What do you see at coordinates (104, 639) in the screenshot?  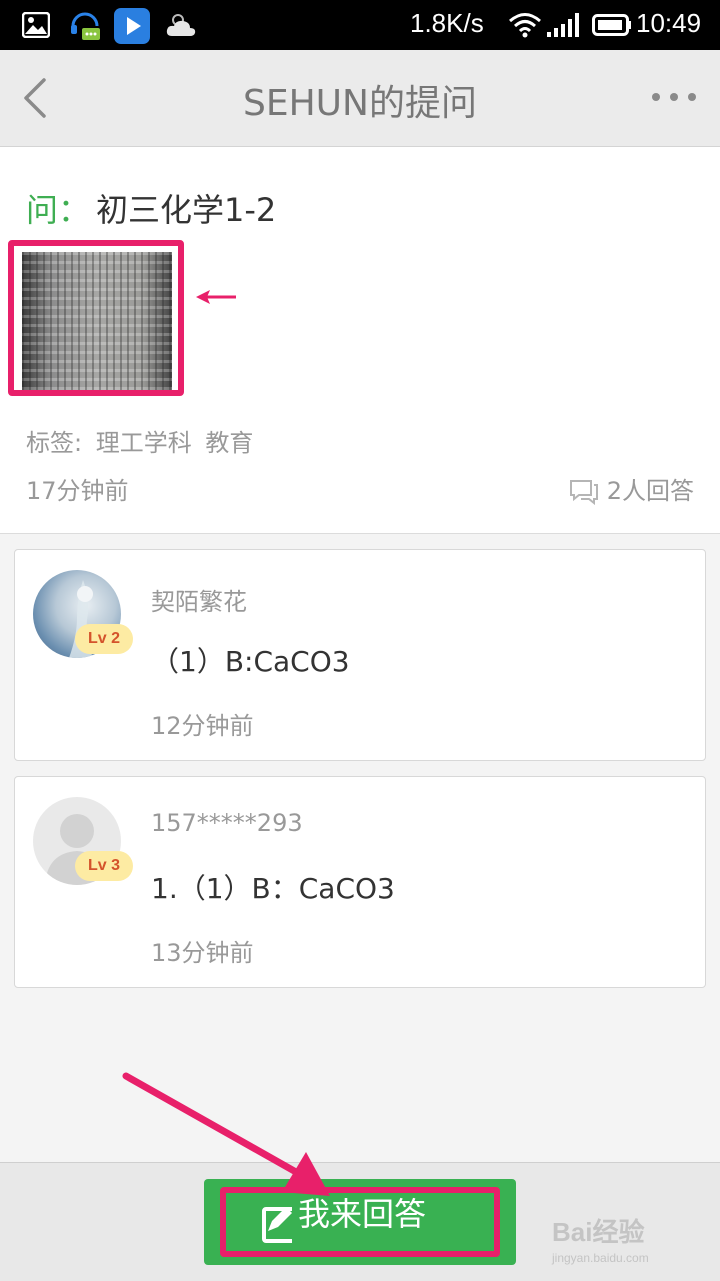 I see `level-badge: Lv 2` at bounding box center [104, 639].